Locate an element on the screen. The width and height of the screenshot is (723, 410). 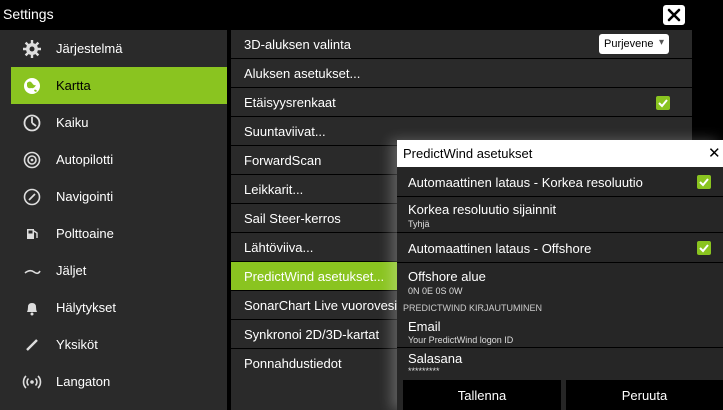
close-icon is located at coordinates (674, 15).